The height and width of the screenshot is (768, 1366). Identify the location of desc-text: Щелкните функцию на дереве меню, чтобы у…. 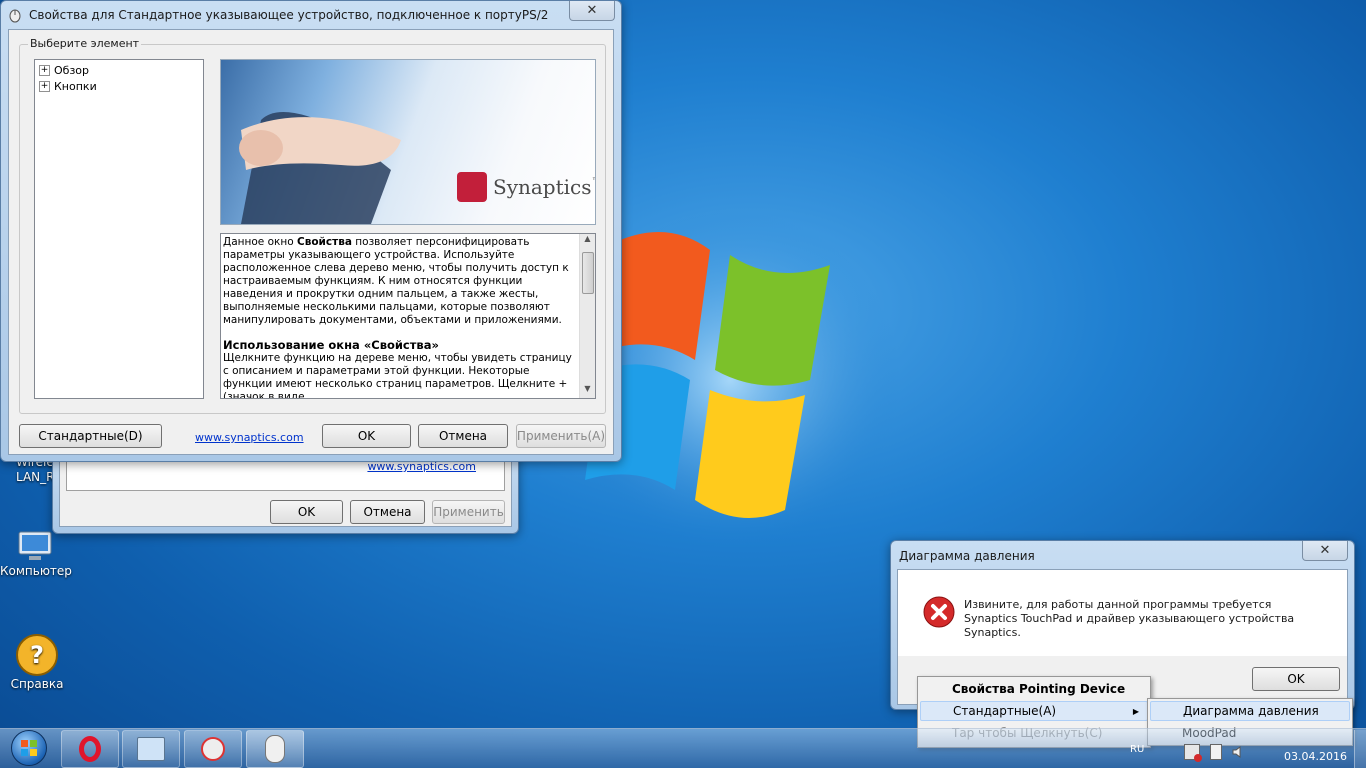
(397, 375).